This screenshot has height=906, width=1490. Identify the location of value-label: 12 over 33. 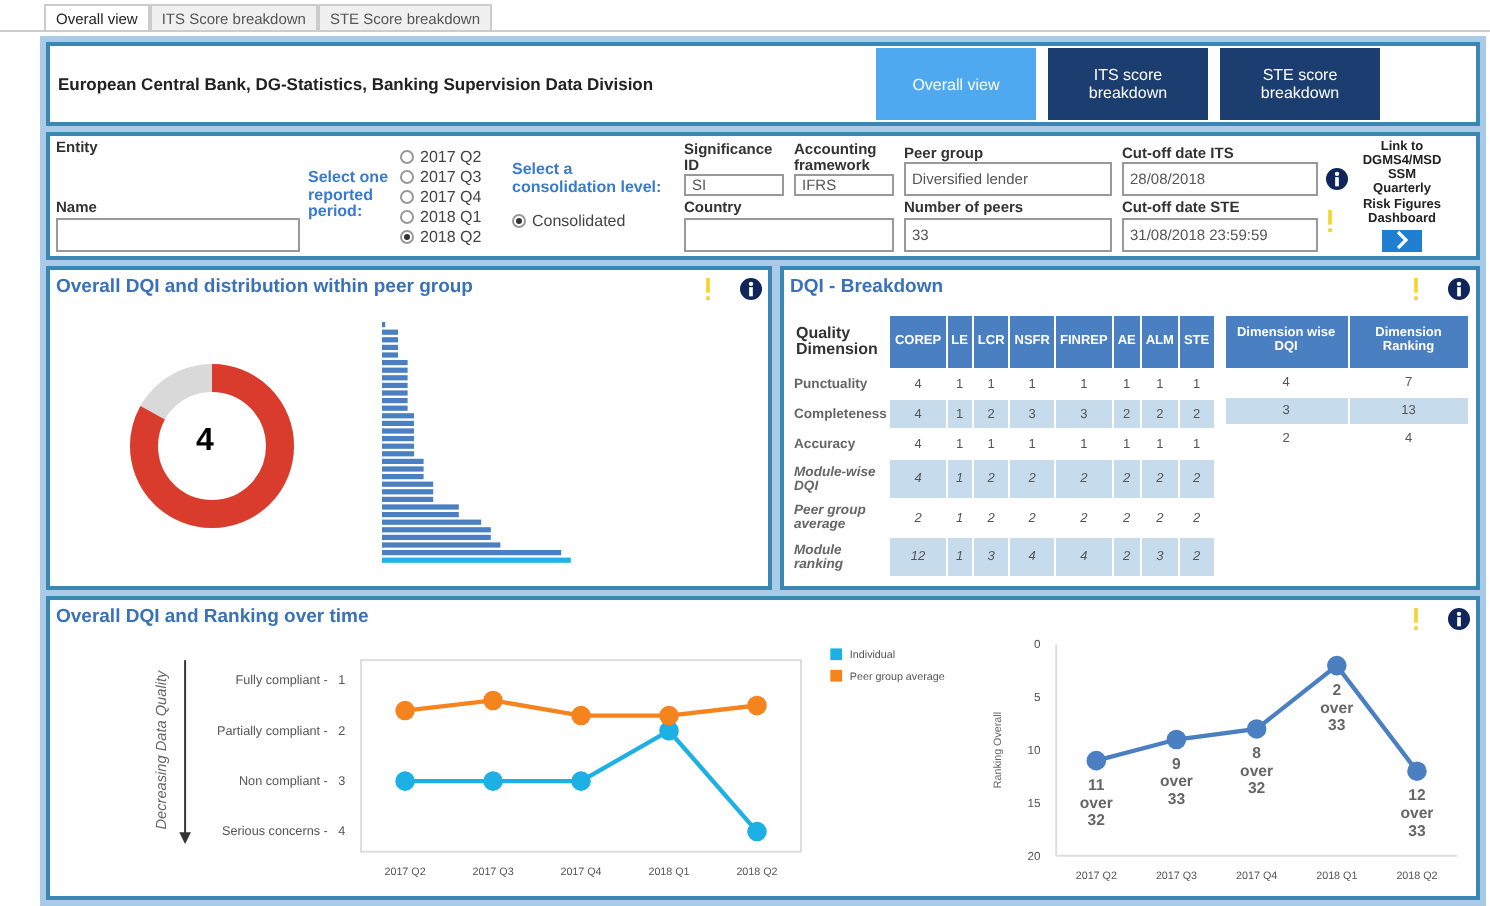
(1416, 813).